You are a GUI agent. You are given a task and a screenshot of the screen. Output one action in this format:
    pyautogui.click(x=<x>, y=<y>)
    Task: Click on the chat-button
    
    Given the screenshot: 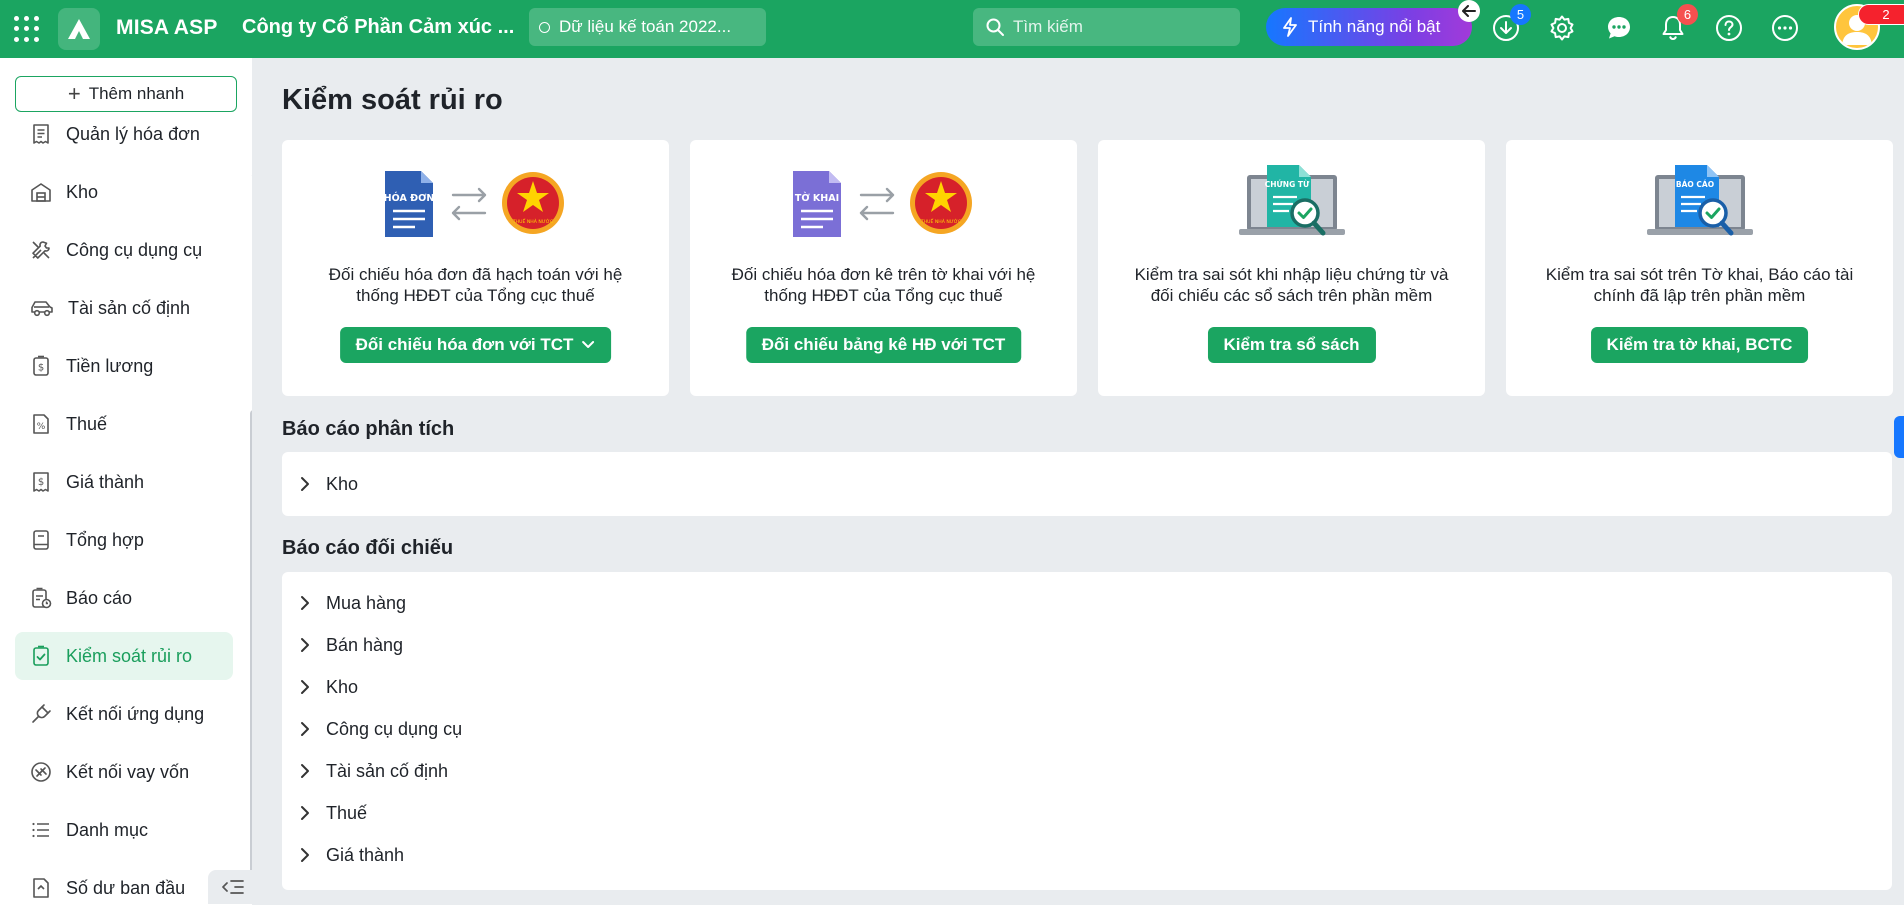 What is the action you would take?
    pyautogui.click(x=1619, y=28)
    